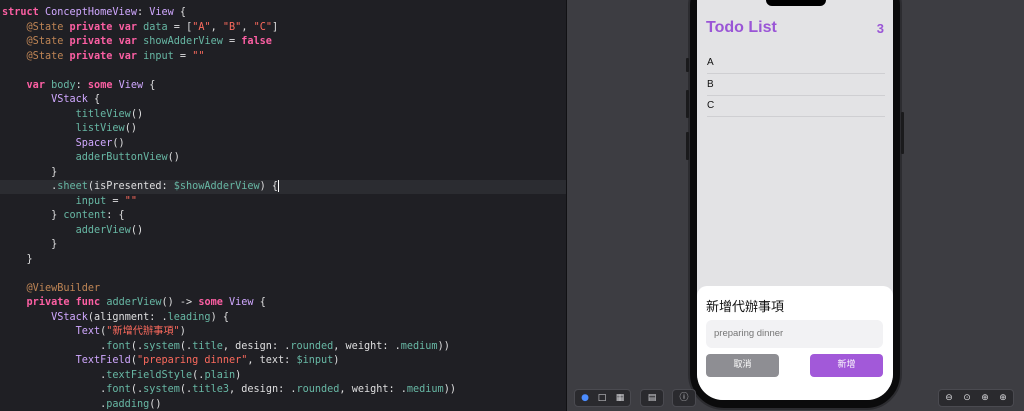  I want to click on device-settings-icon: ▤, so click(652, 398).